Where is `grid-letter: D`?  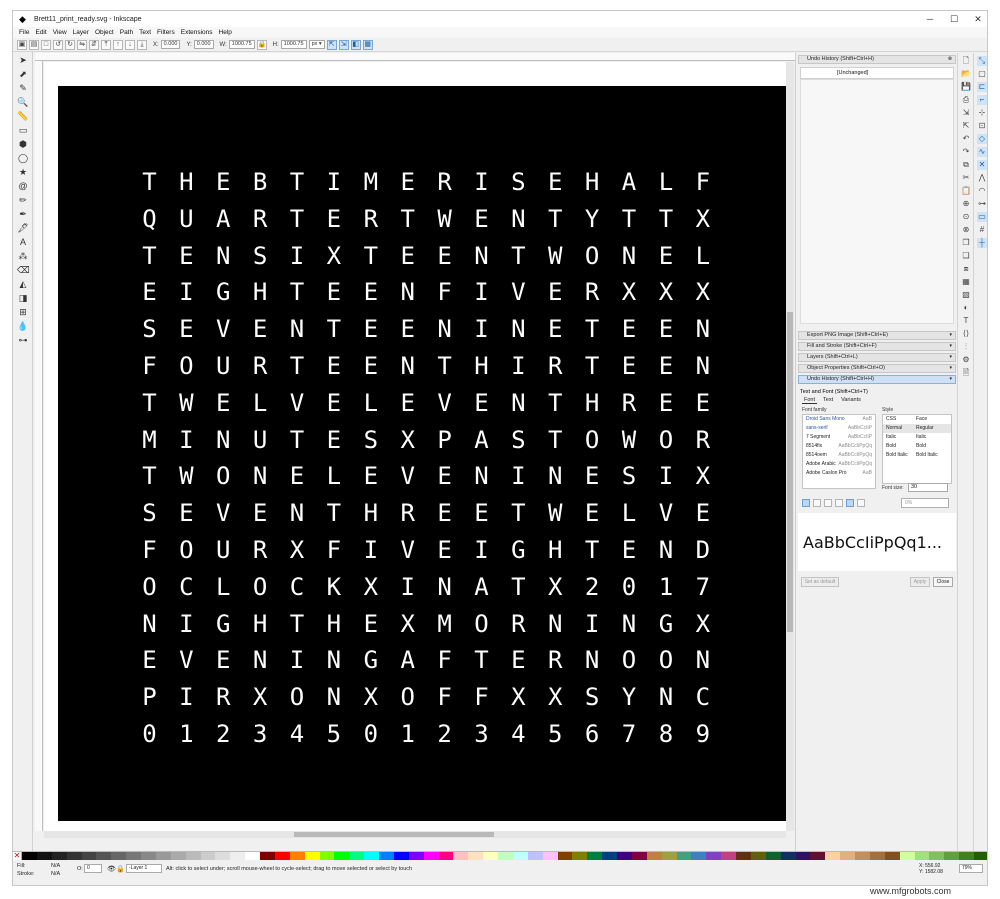
grid-letter: D is located at coordinates (702, 550).